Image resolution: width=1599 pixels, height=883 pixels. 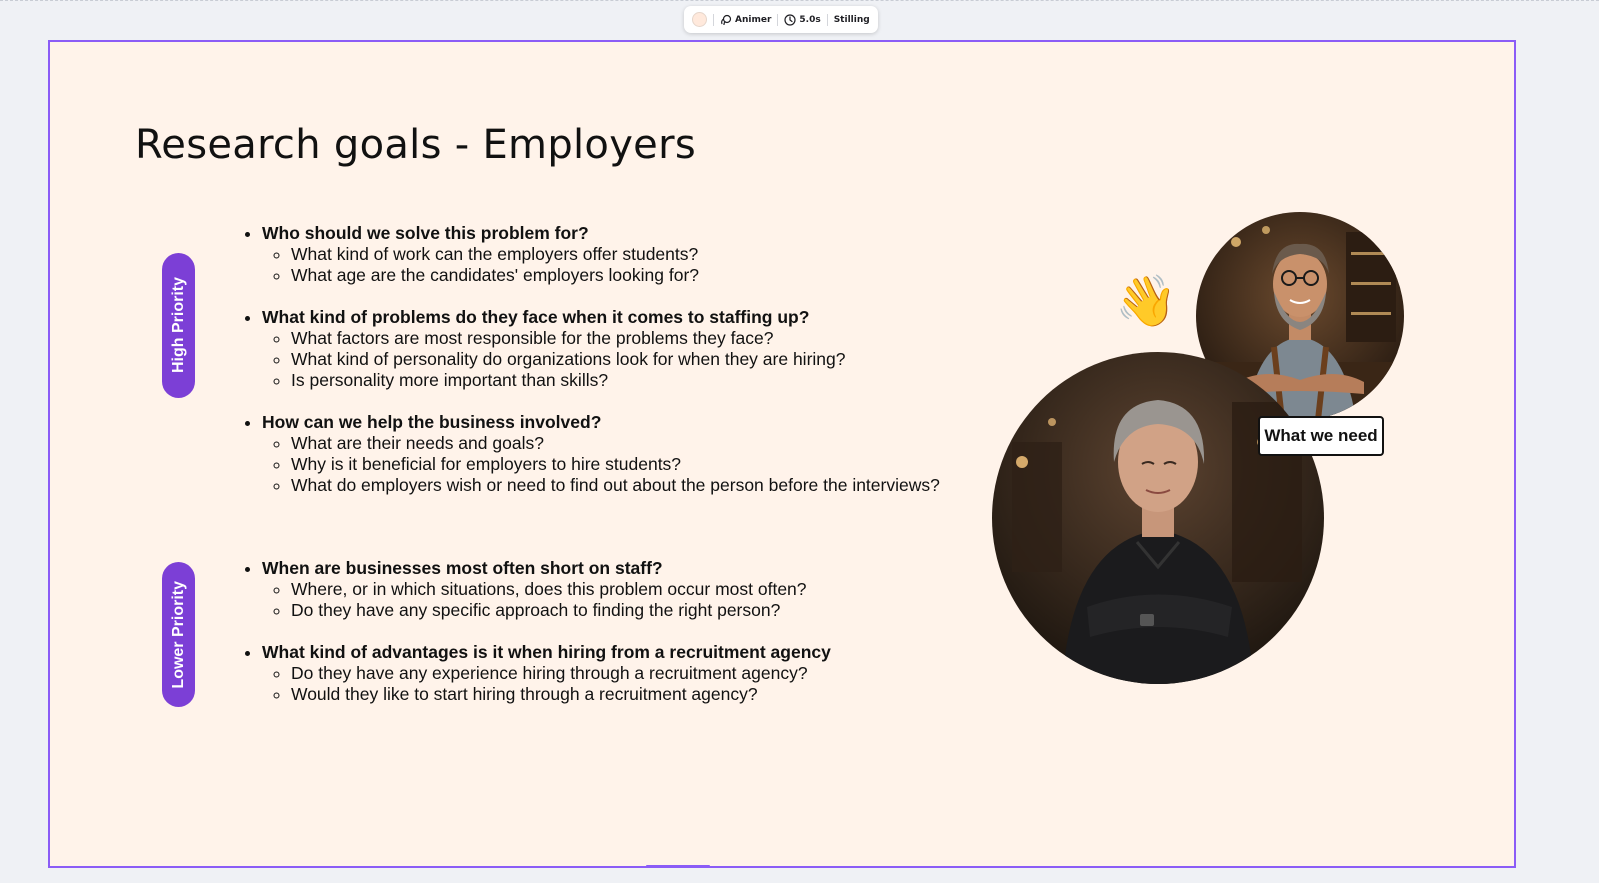 I want to click on position-label: Stilling, so click(x=851, y=19).